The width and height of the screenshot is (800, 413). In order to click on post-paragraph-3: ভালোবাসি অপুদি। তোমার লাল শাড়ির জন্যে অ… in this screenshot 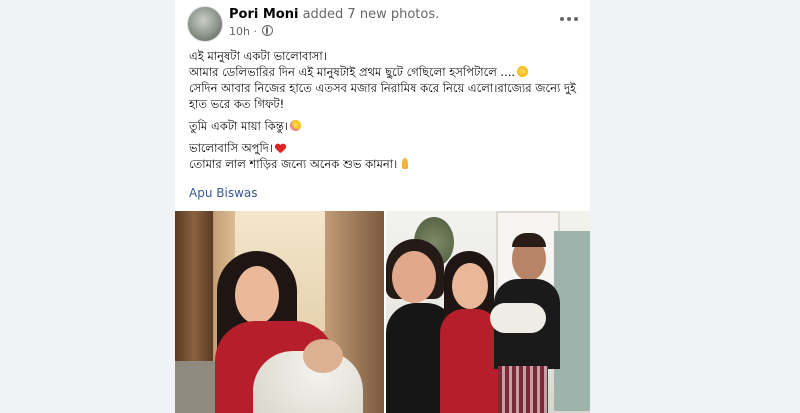, I will do `click(385, 156)`.